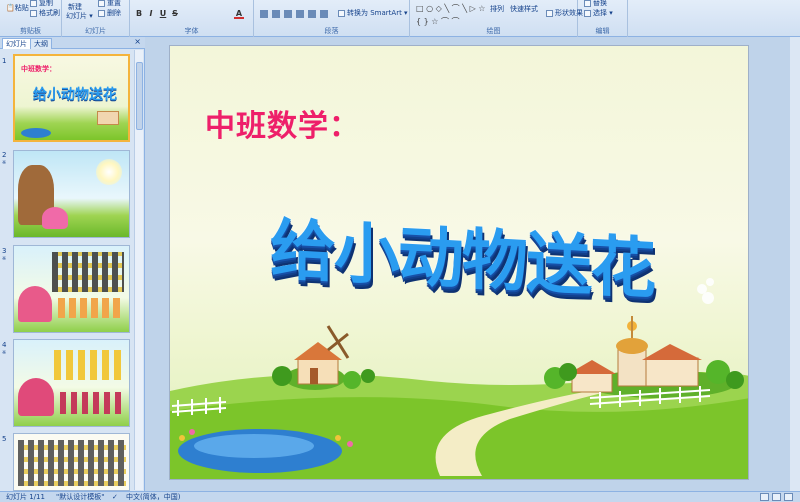  I want to click on thumb-flowers-top, so click(89, 365).